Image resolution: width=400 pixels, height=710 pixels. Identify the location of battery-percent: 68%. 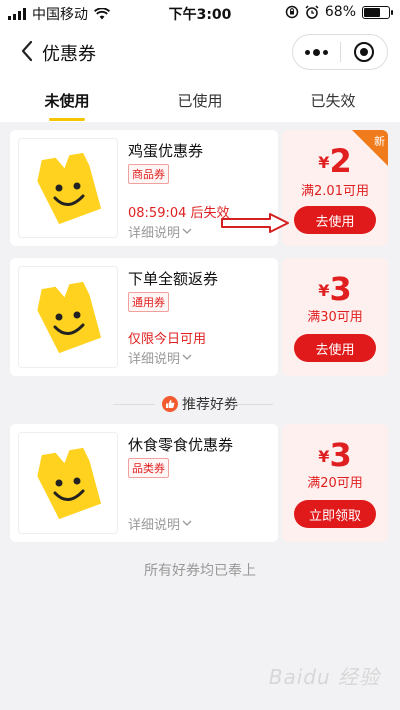
(340, 12).